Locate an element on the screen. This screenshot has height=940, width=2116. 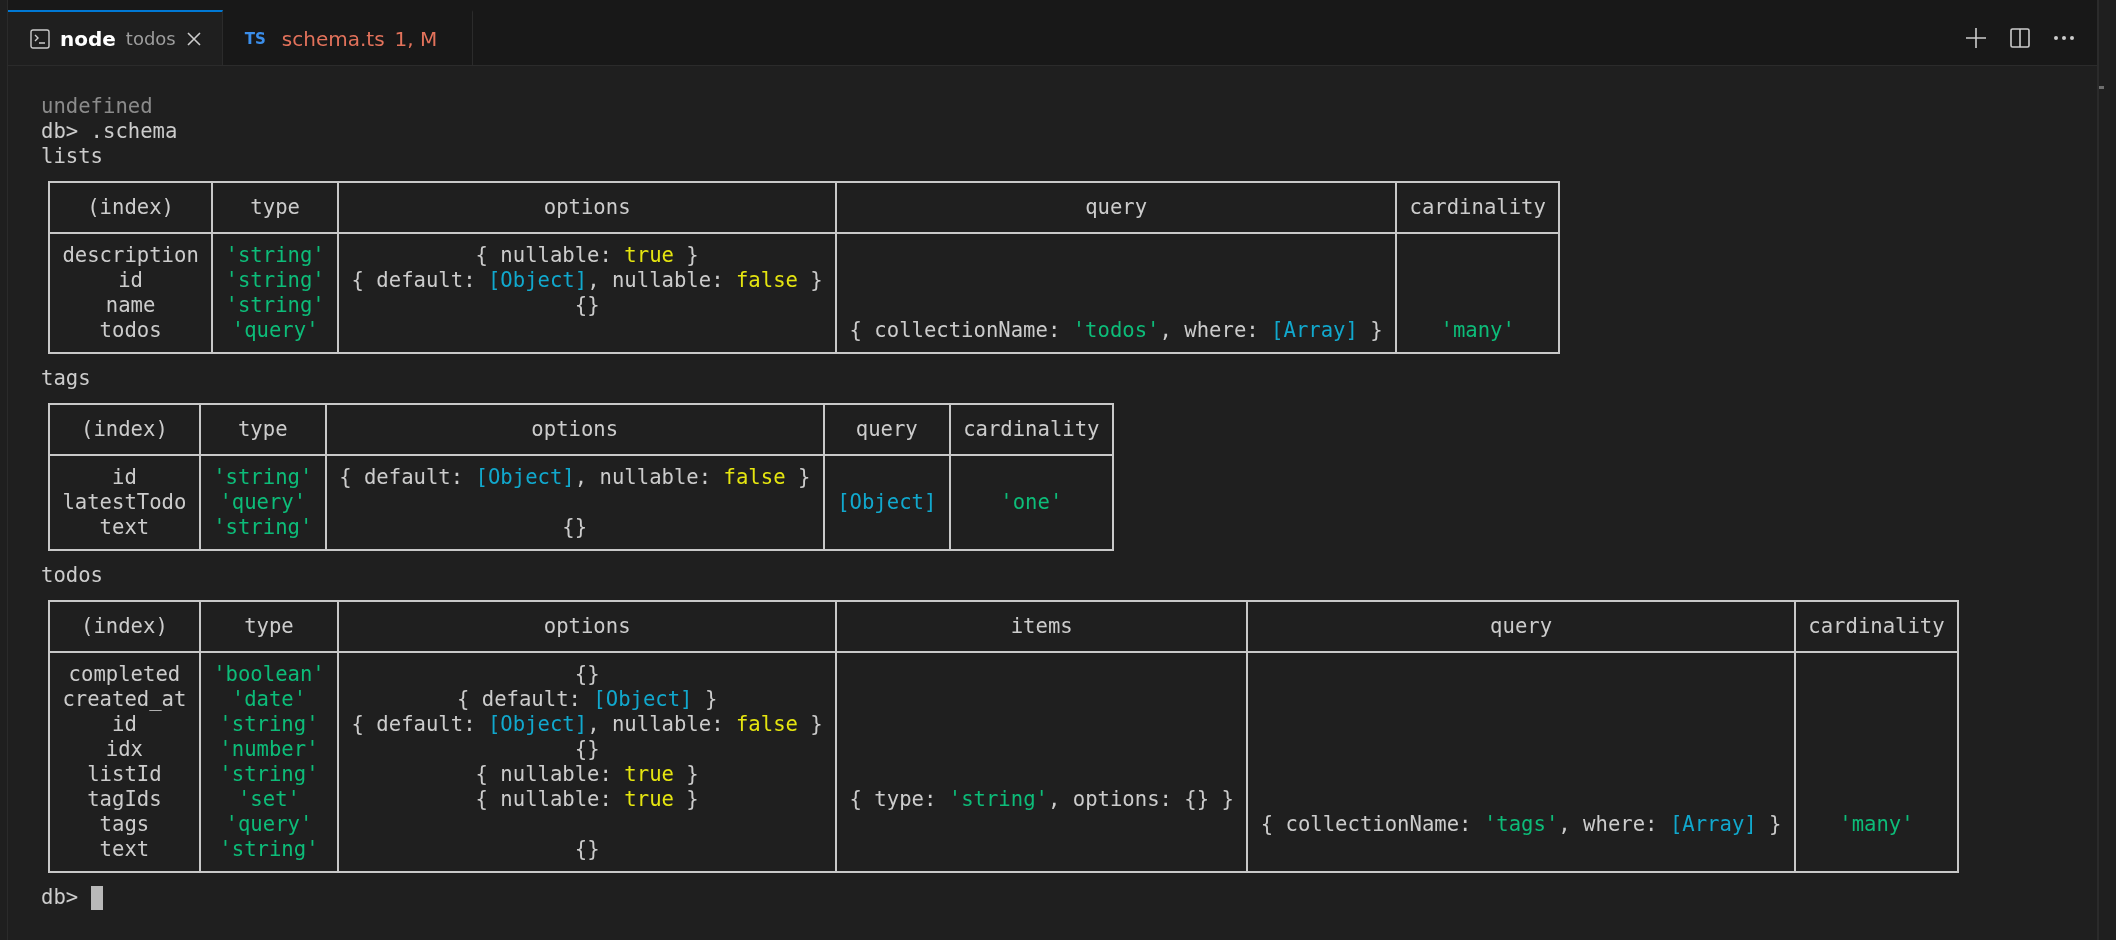
table-cell-text: [Object] is located at coordinates (887, 502).